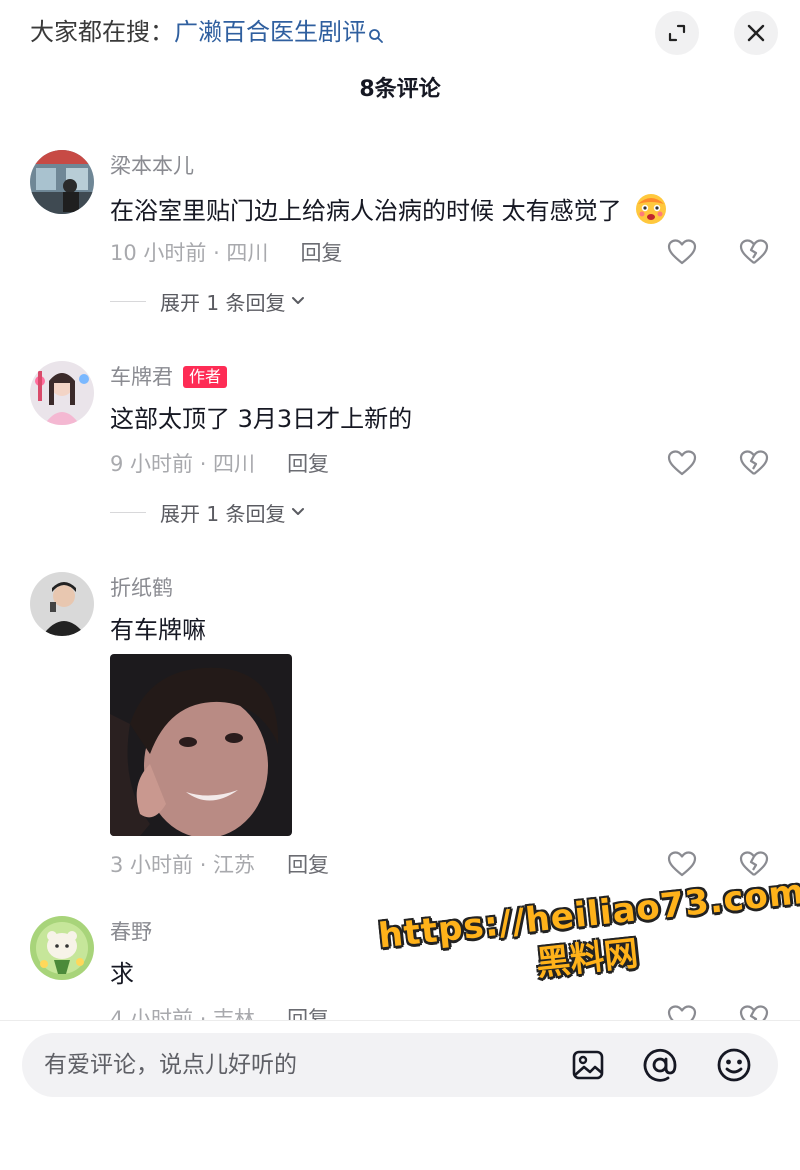  What do you see at coordinates (366, 211) in the screenshot?
I see `comment-text-content: 在浴室里贴门边上给病人治病的时候 太有感觉了` at bounding box center [366, 211].